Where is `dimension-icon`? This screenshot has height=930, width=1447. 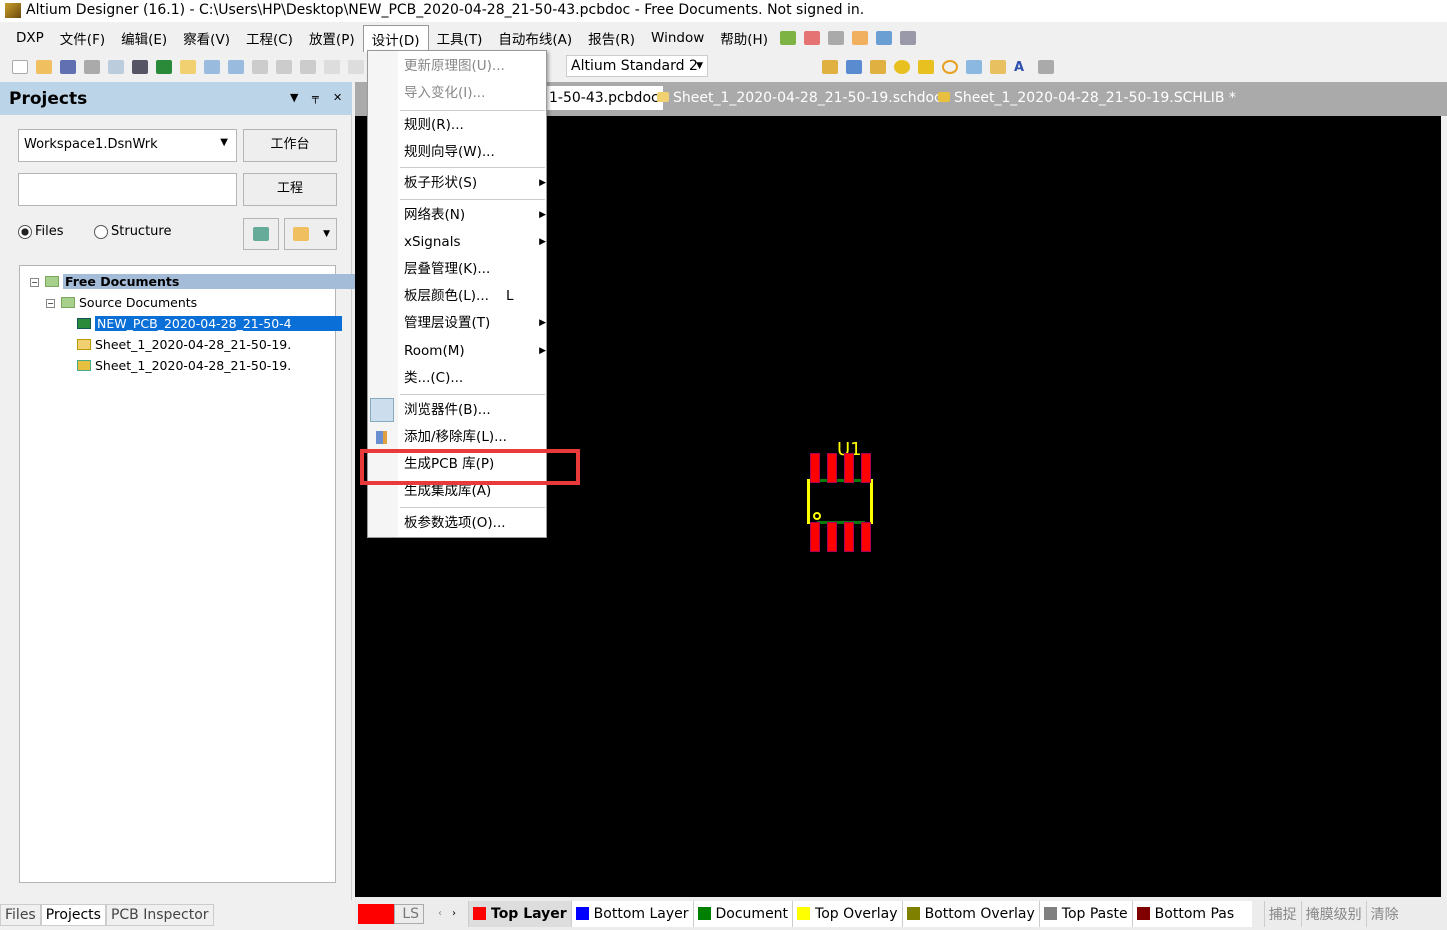
dimension-icon is located at coordinates (859, 38).